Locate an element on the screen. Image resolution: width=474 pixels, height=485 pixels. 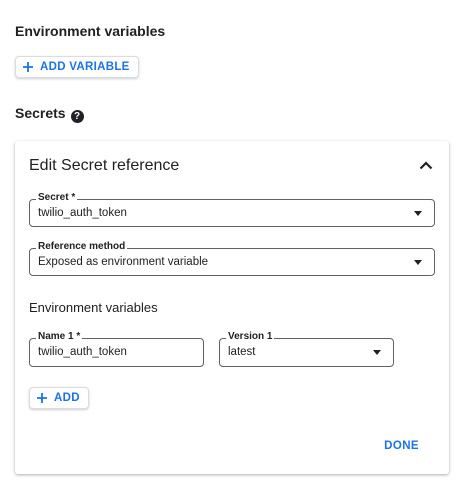
env-variables-title: Environment variables is located at coordinates (90, 31).